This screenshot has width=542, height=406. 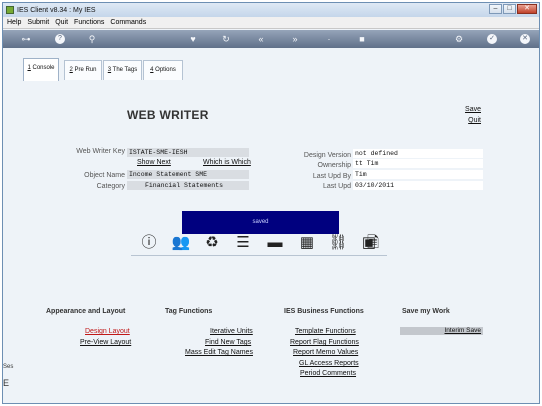 I want to click on tab-options-accel: 4, so click(x=152, y=70).